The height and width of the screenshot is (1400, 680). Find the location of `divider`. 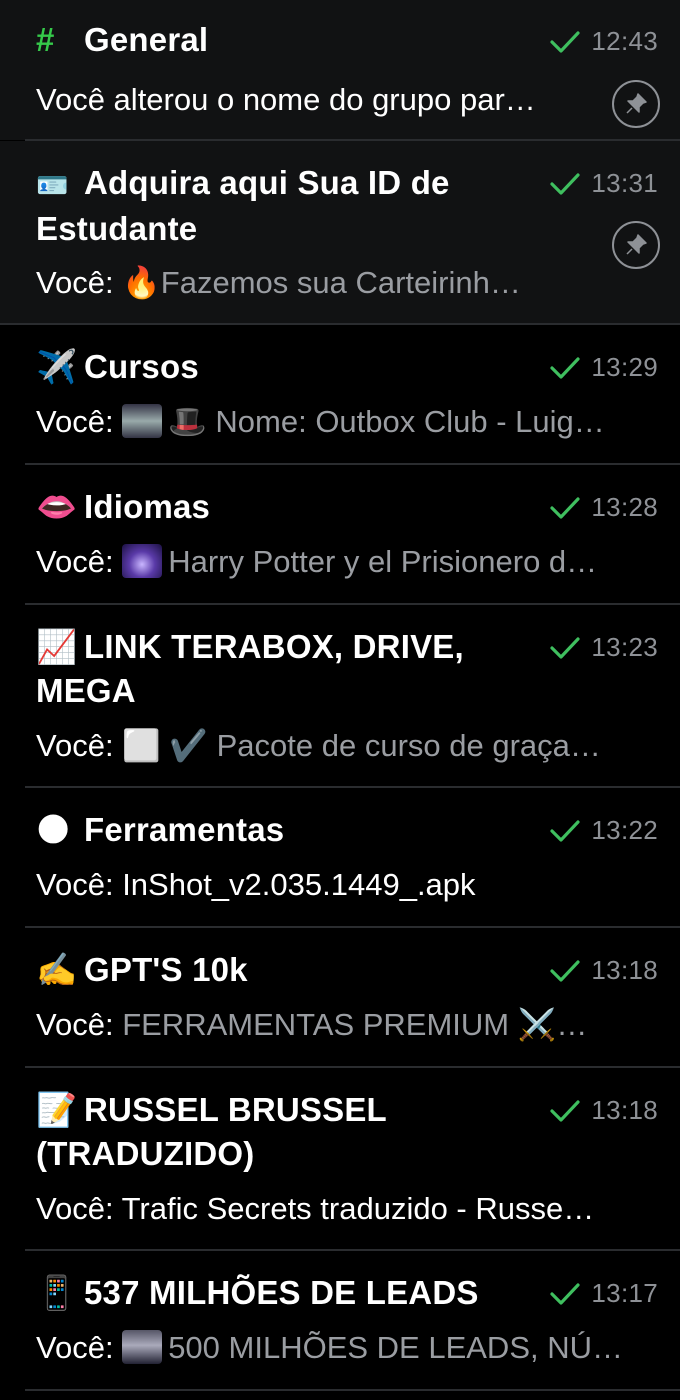

divider is located at coordinates (352, 1390).